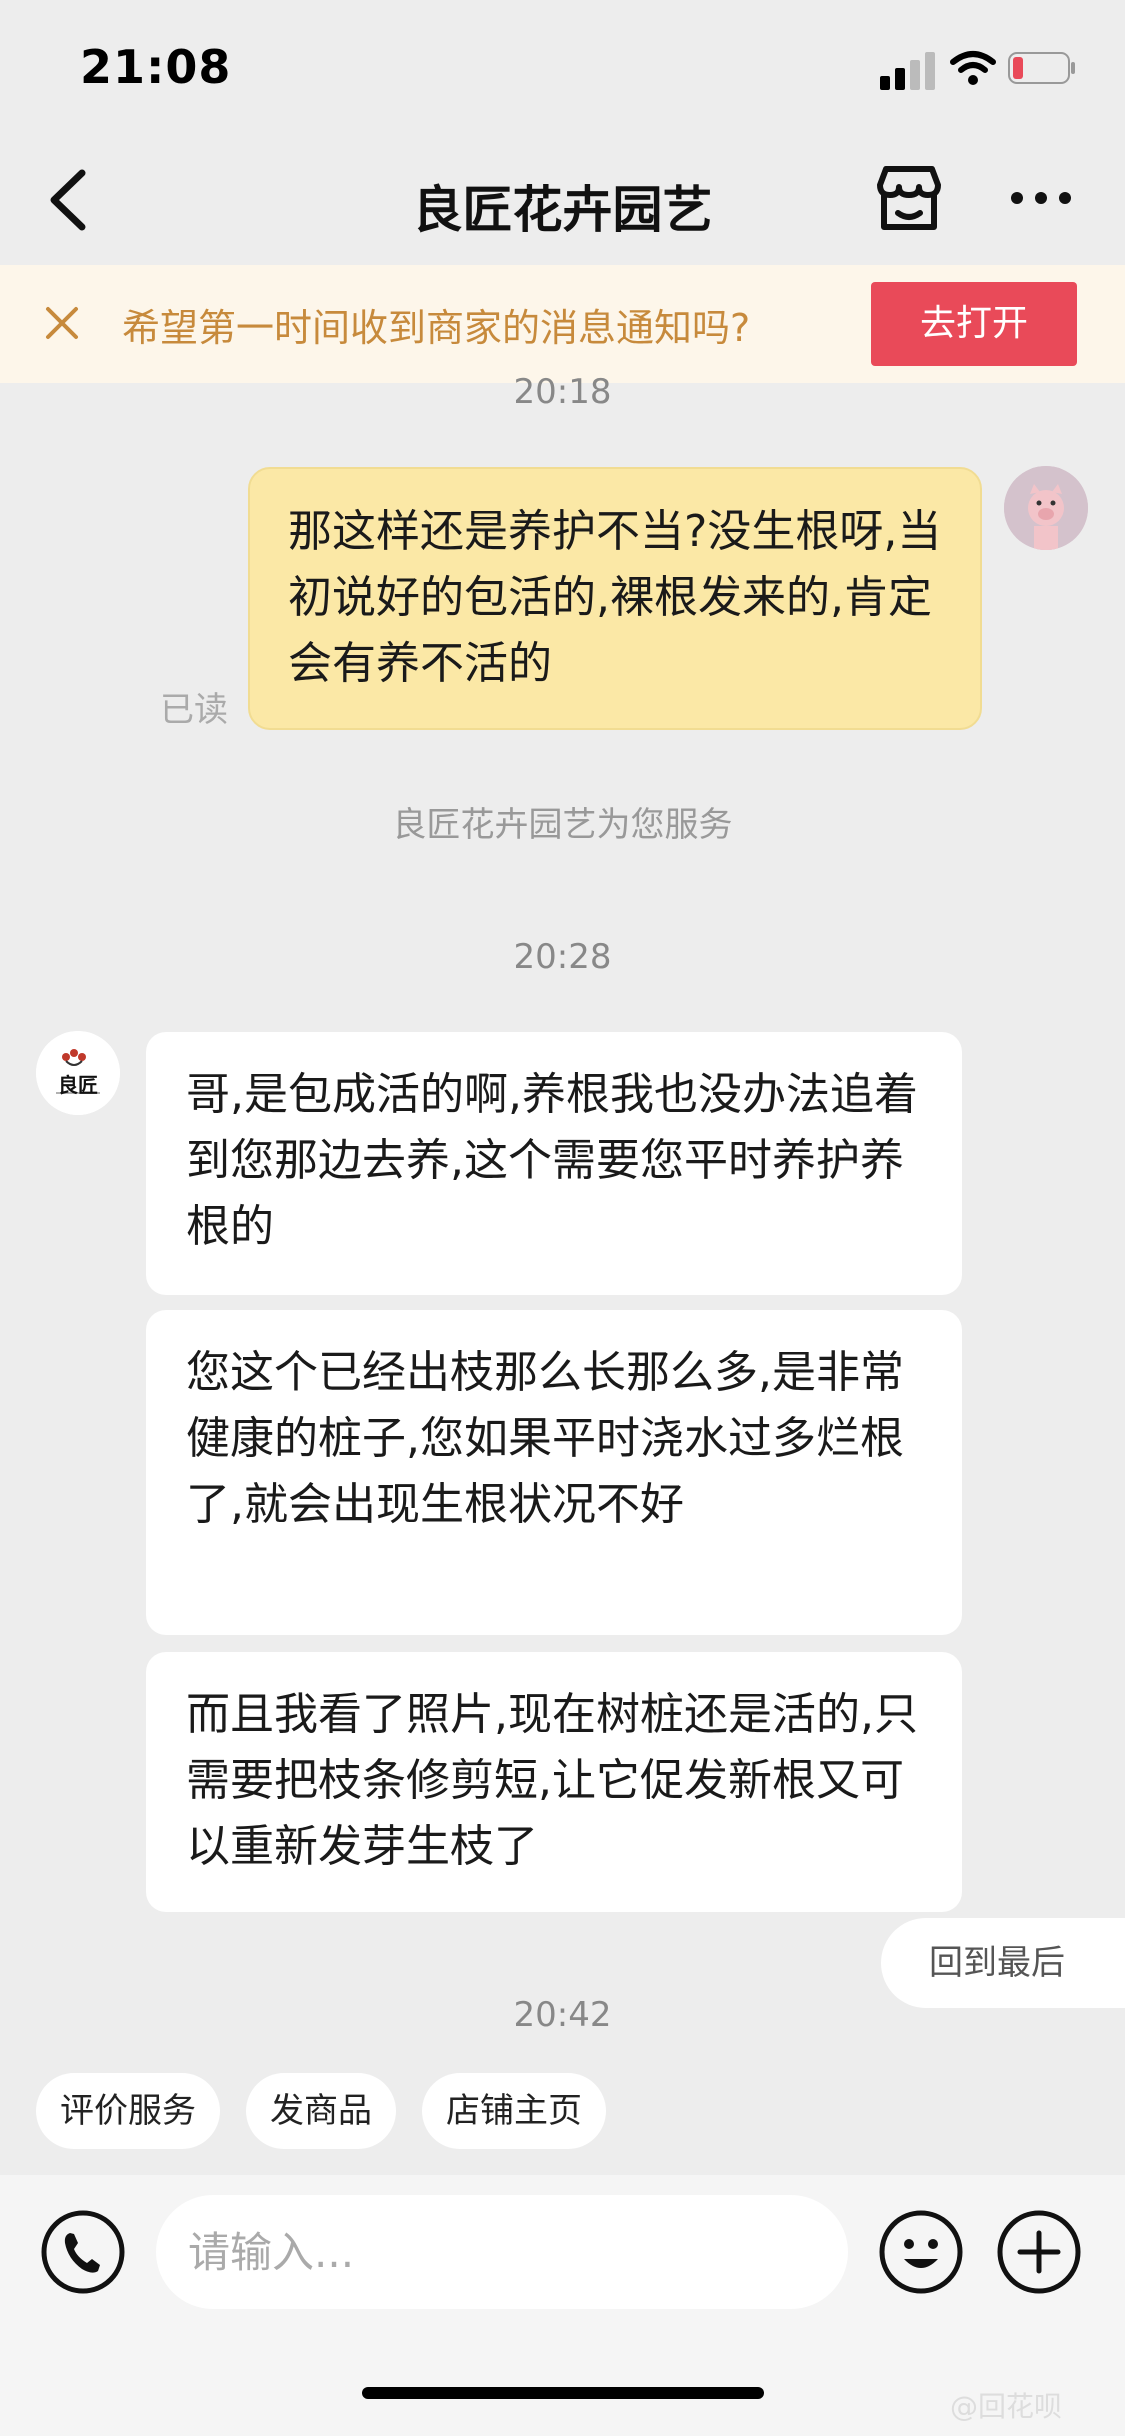  Describe the element at coordinates (436, 328) in the screenshot. I see `notification-text: 希望第一时间收到商家的消息通知吗?` at that location.